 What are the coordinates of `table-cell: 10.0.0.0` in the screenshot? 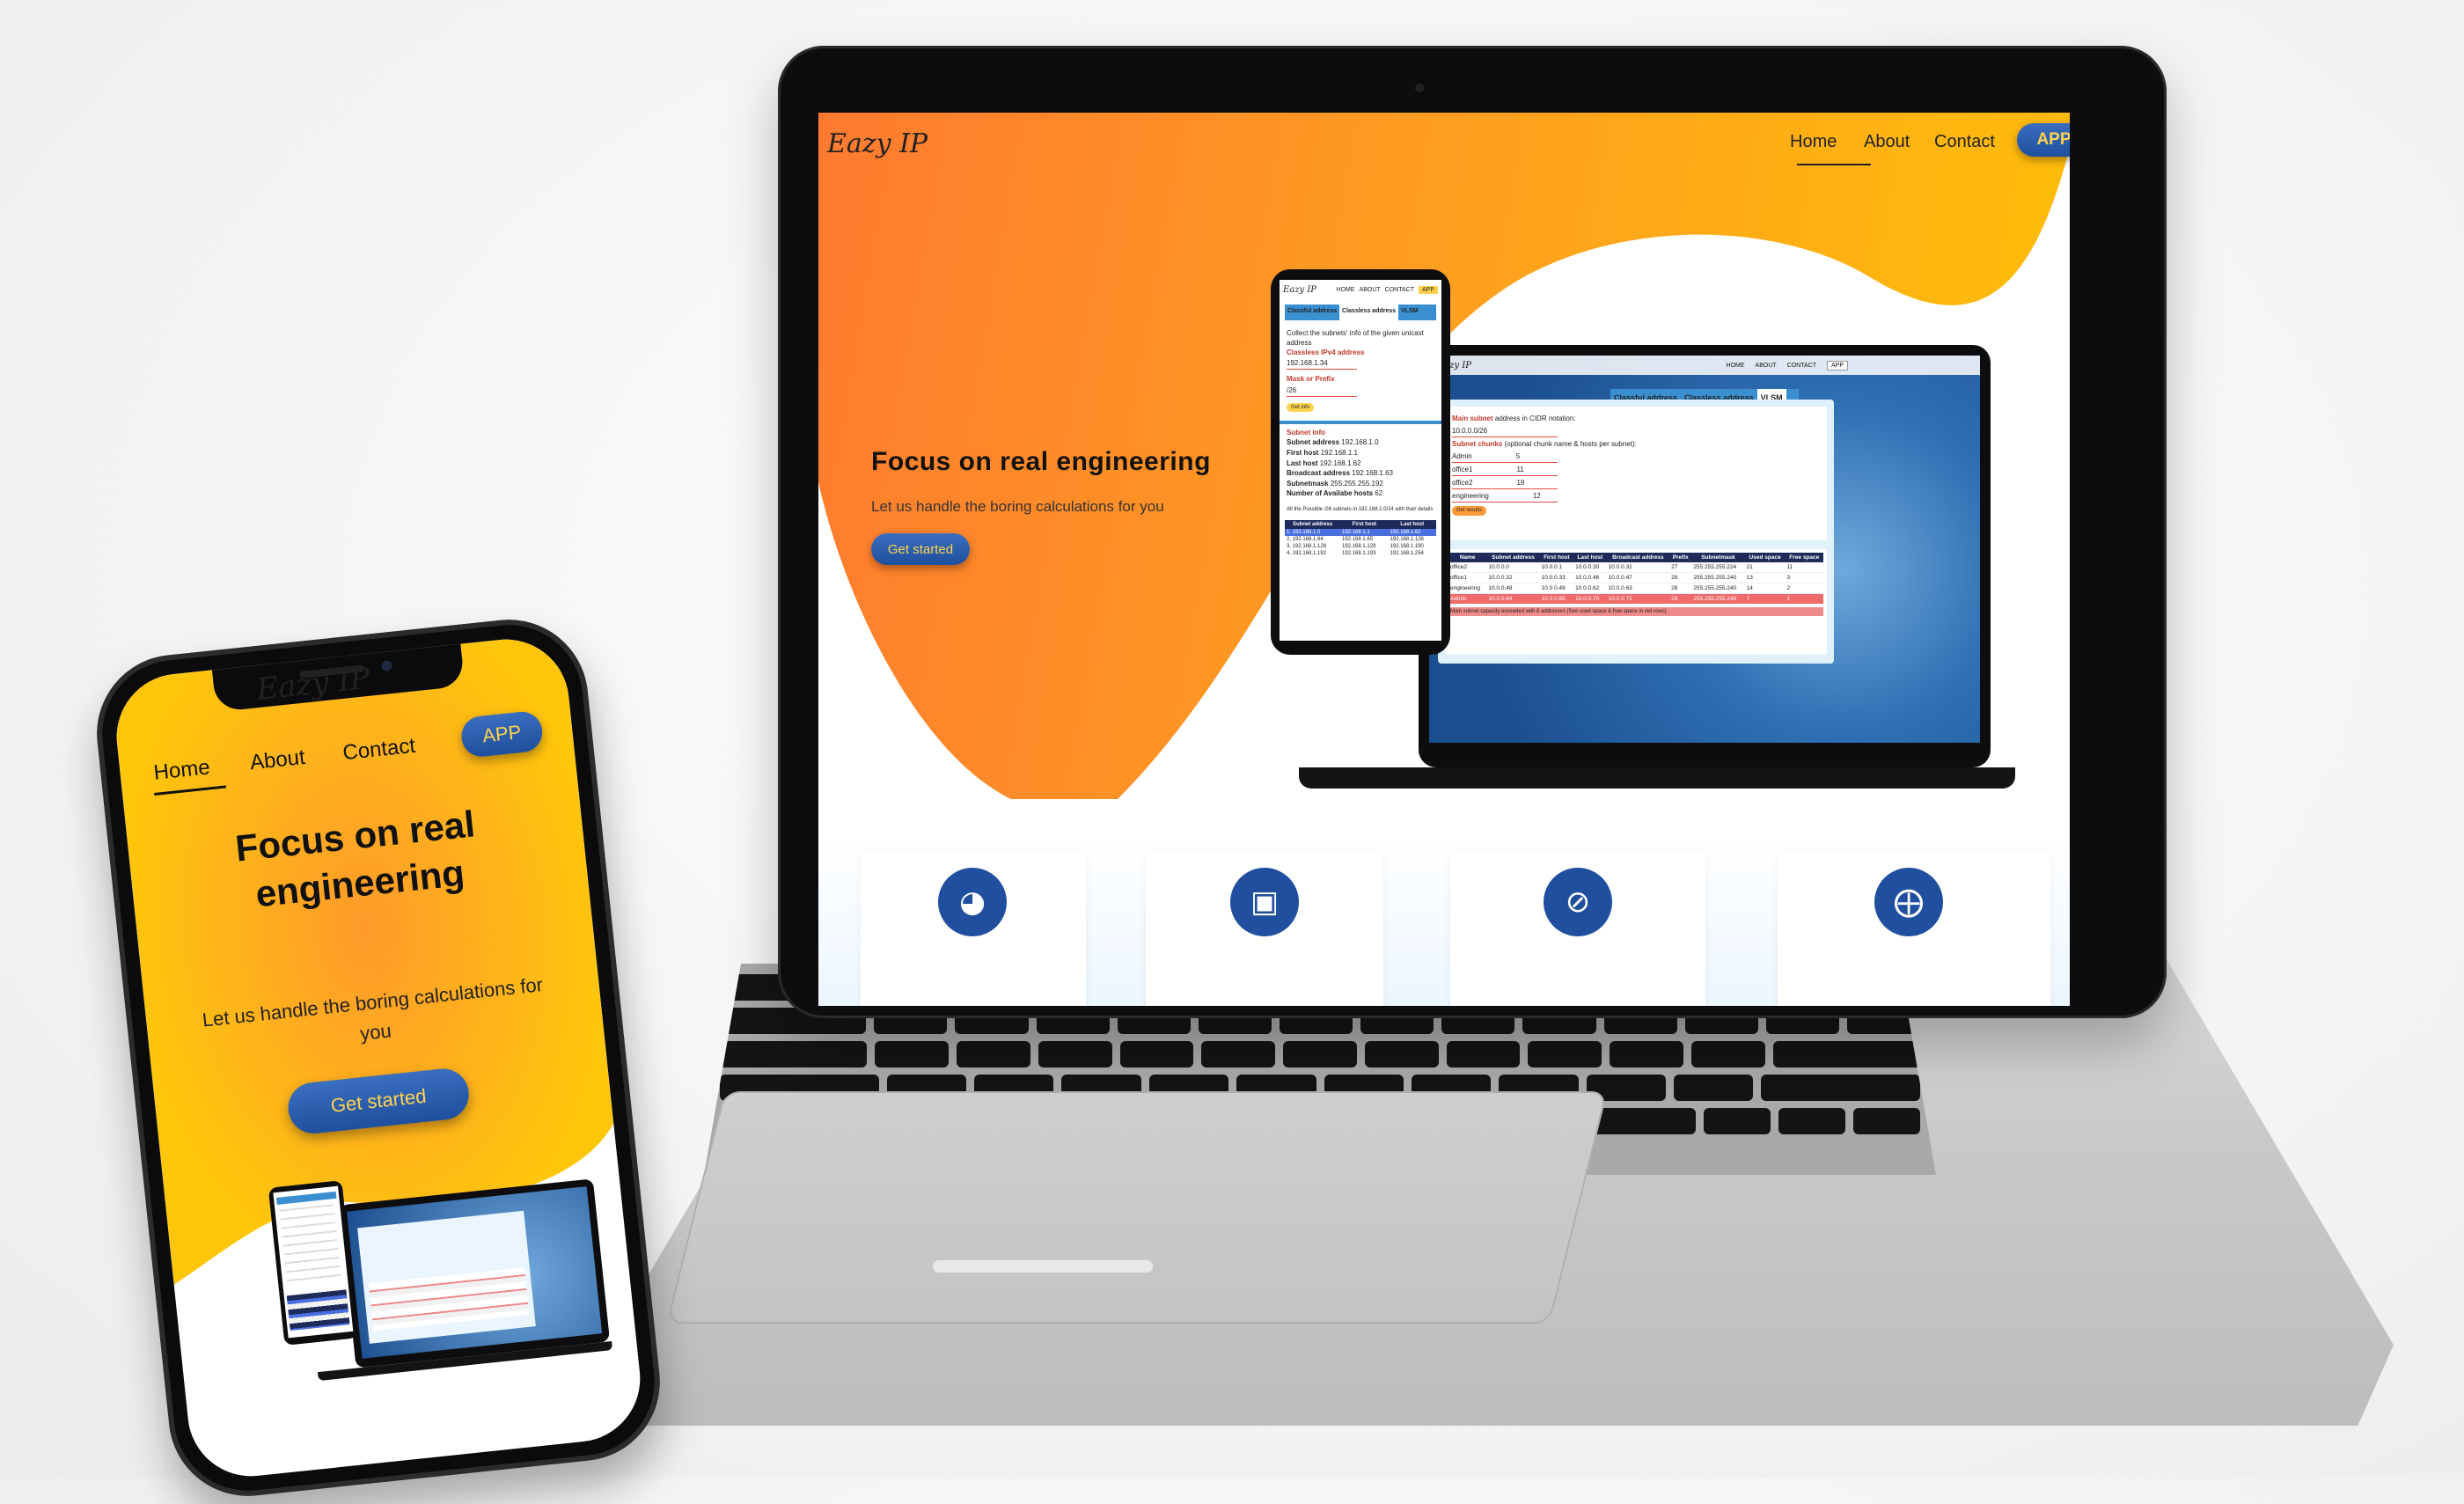 It's located at (1513, 567).